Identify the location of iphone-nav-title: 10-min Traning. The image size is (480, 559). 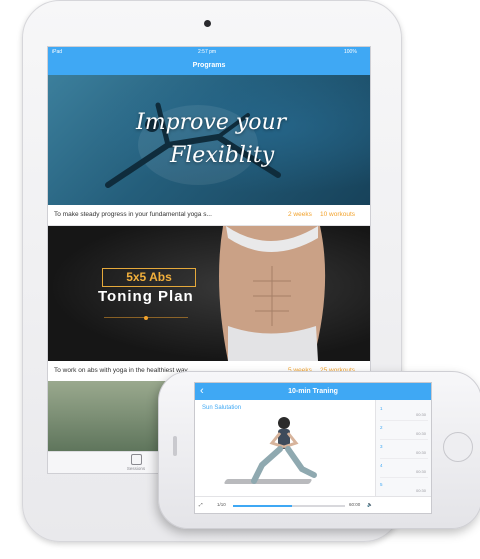
(313, 391).